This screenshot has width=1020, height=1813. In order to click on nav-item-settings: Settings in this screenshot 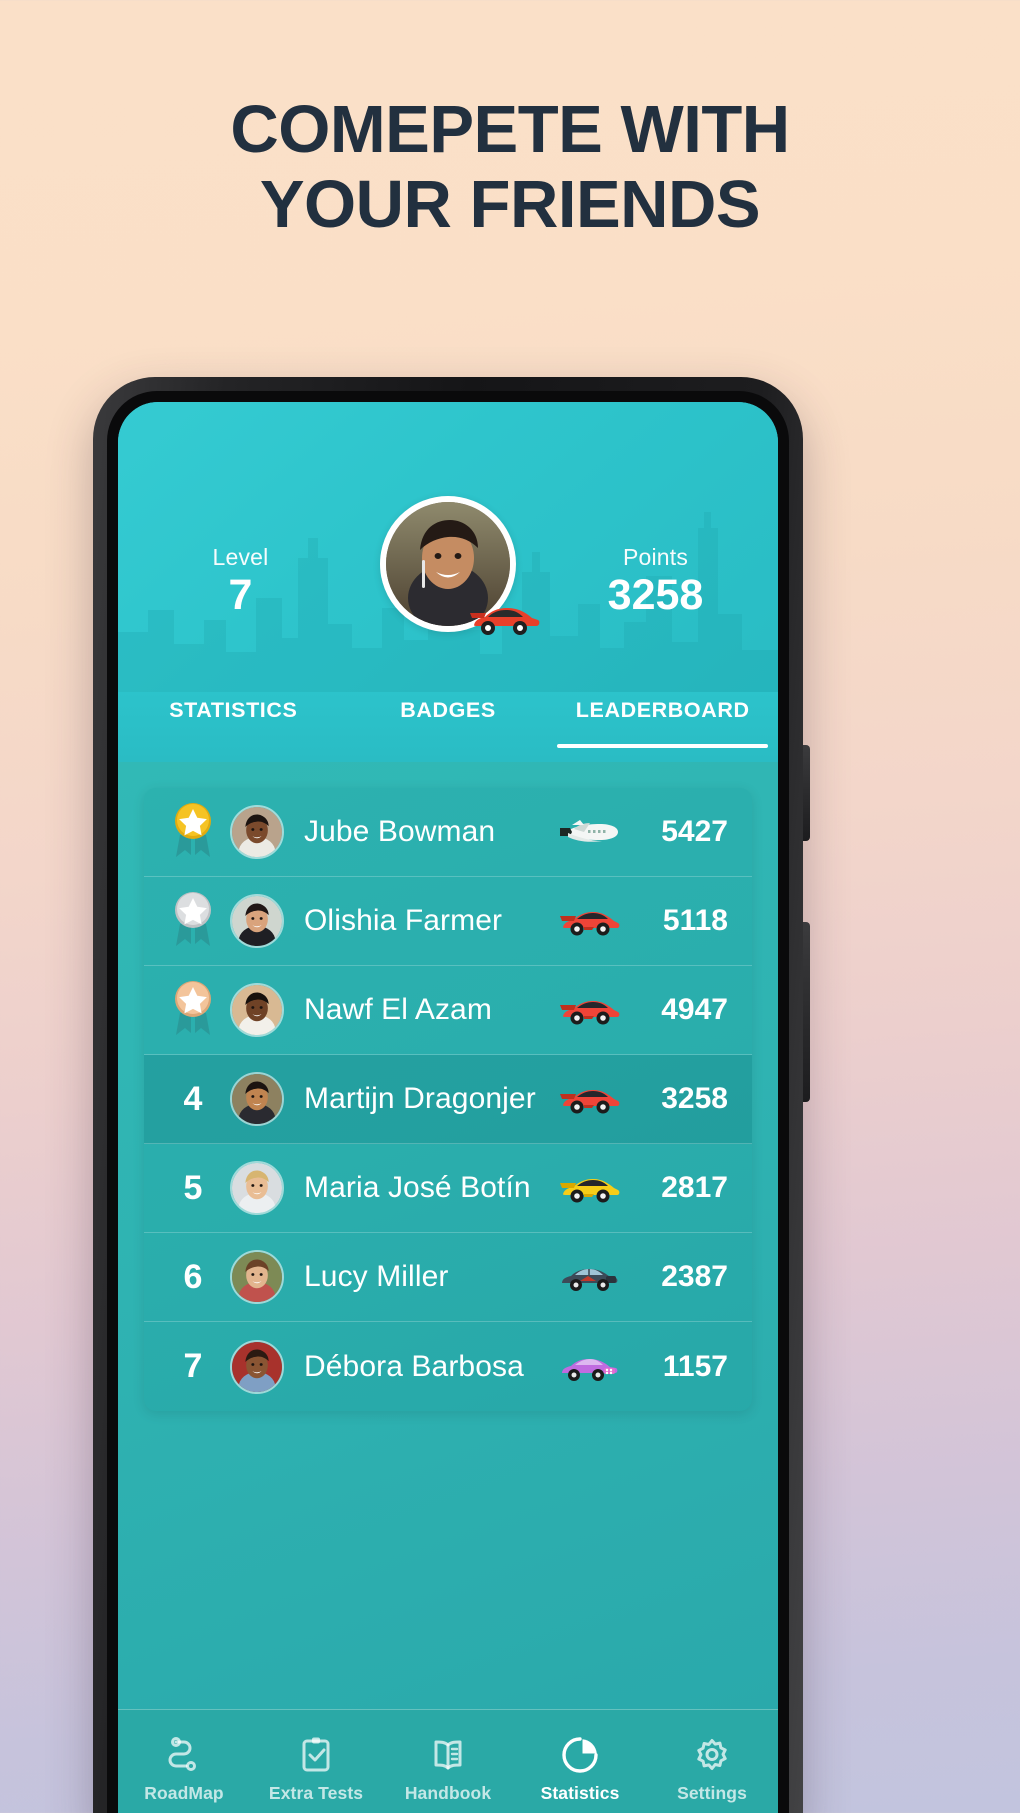, I will do `click(712, 1769)`.